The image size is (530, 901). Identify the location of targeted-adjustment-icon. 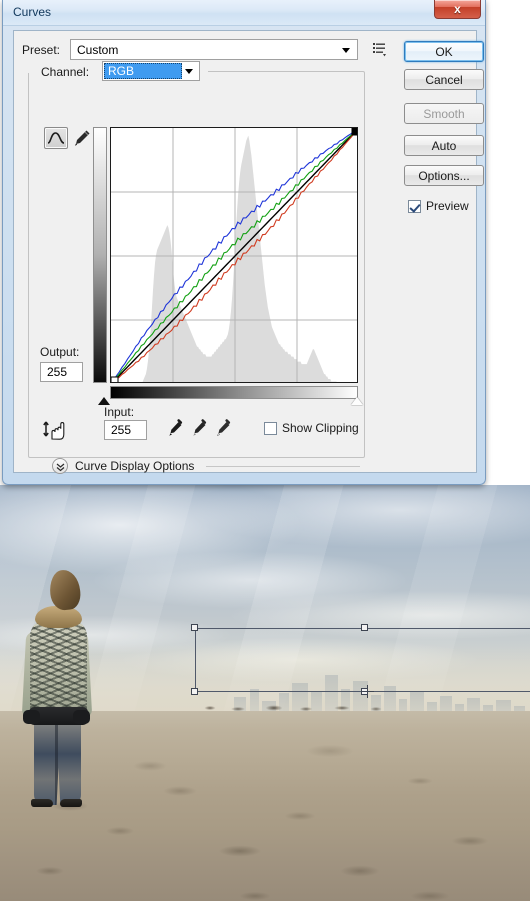
(54, 430).